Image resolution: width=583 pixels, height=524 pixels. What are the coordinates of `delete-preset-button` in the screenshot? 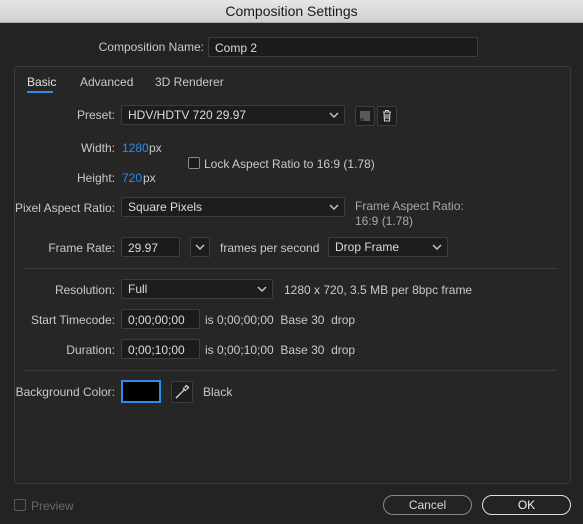 It's located at (387, 116).